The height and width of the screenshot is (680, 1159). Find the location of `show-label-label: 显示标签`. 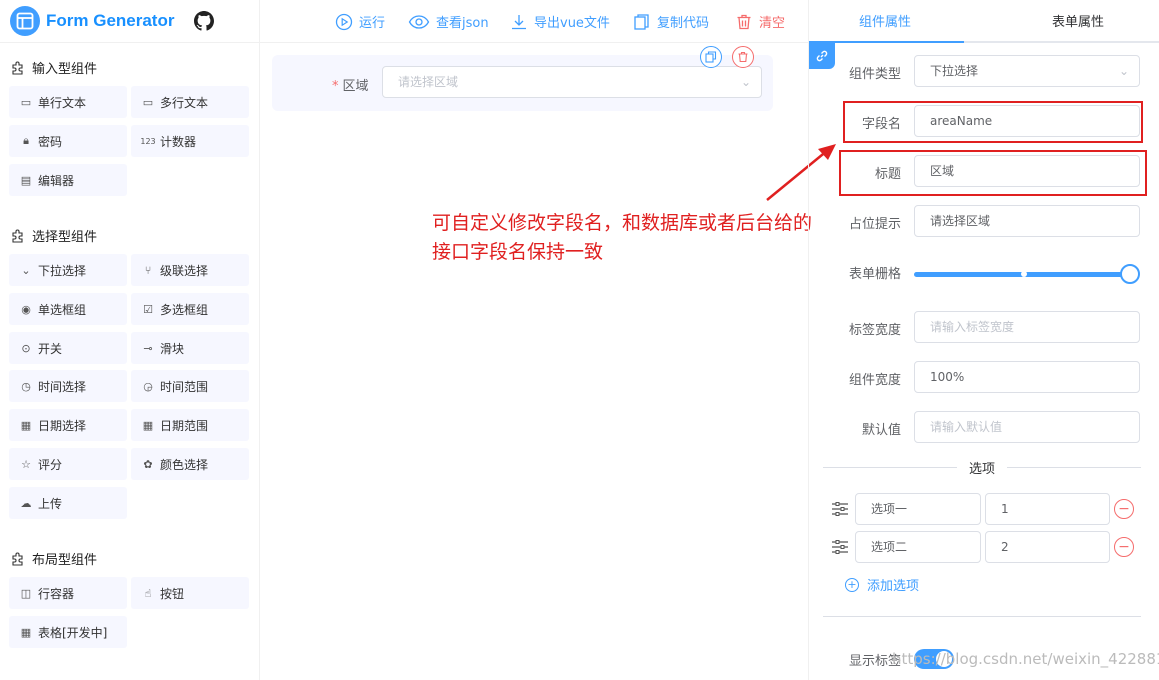

show-label-label: 显示标签 is located at coordinates (874, 661).